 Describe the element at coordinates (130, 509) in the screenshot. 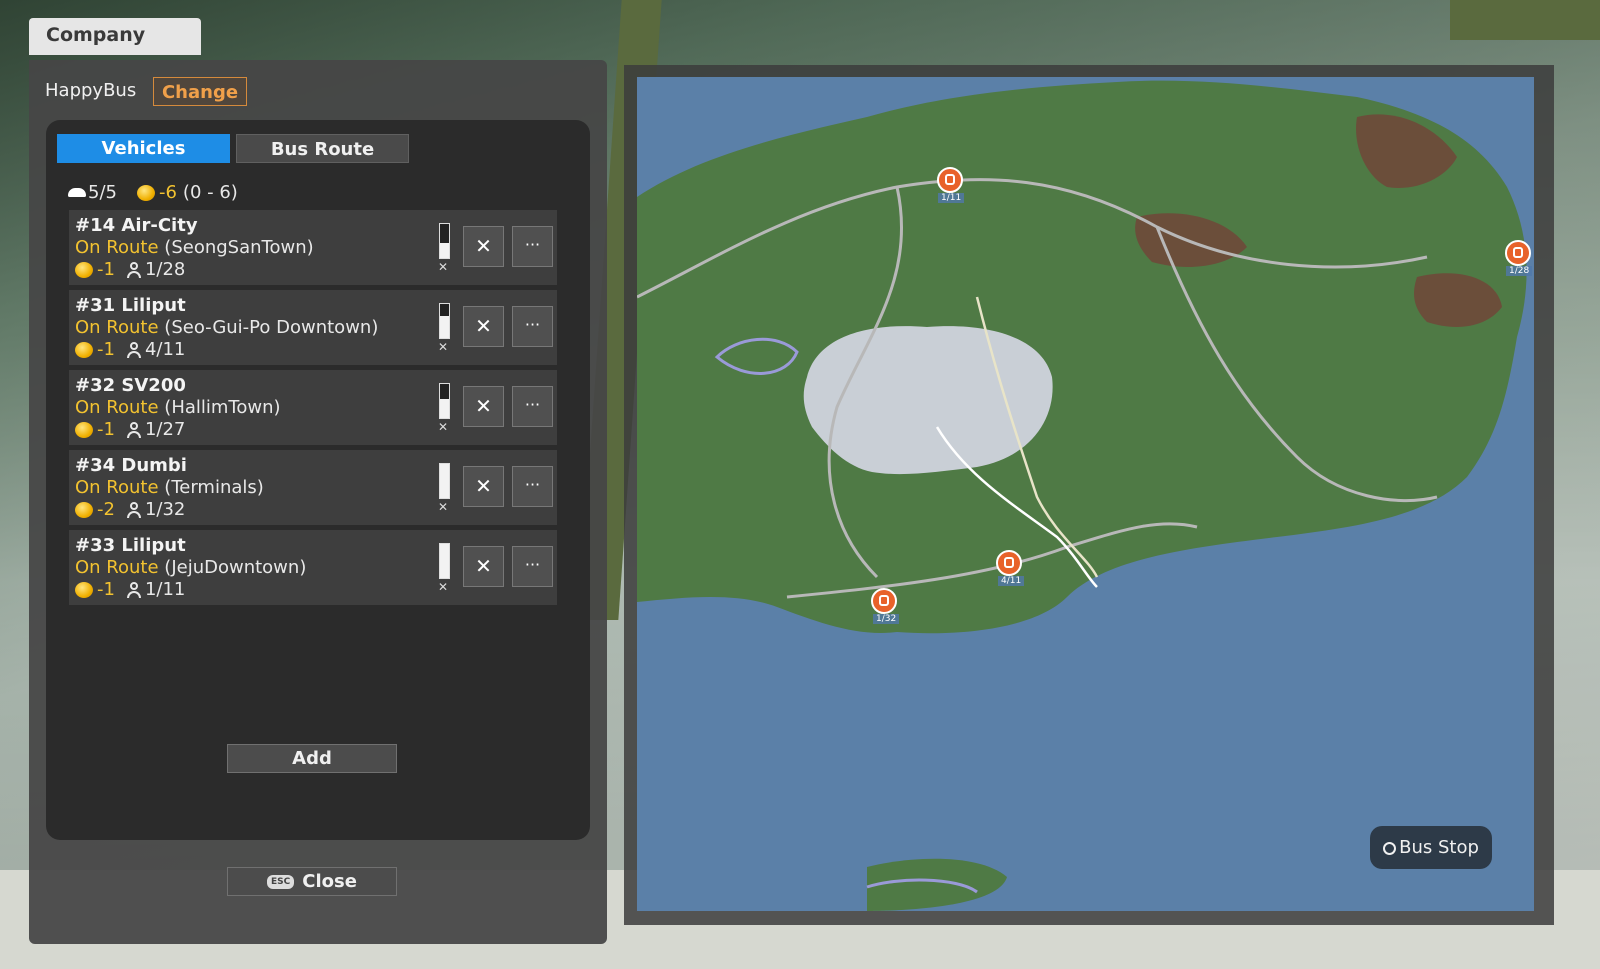

I see `vehicle-stats: -2 1/32` at that location.